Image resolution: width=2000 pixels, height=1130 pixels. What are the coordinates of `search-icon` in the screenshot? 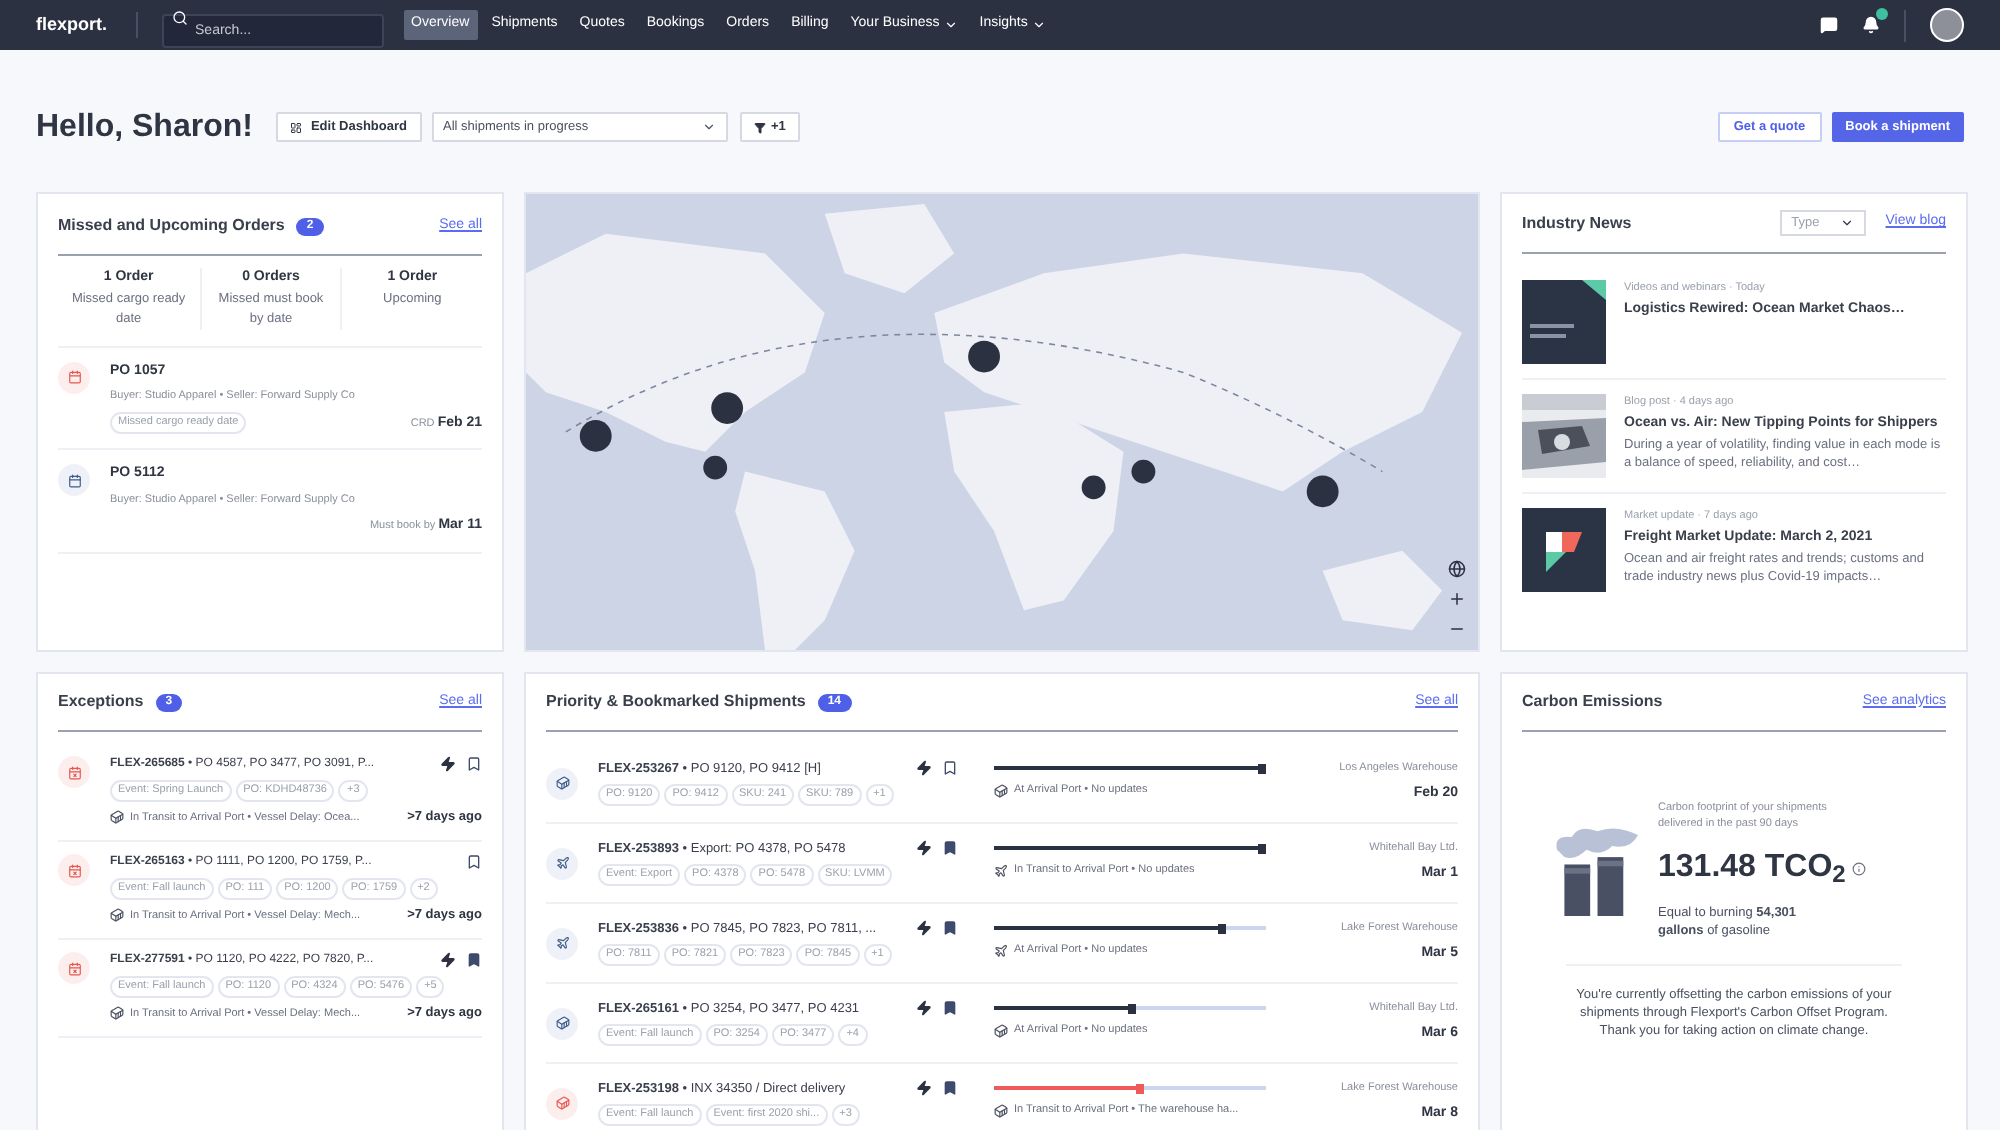 It's located at (179, 18).